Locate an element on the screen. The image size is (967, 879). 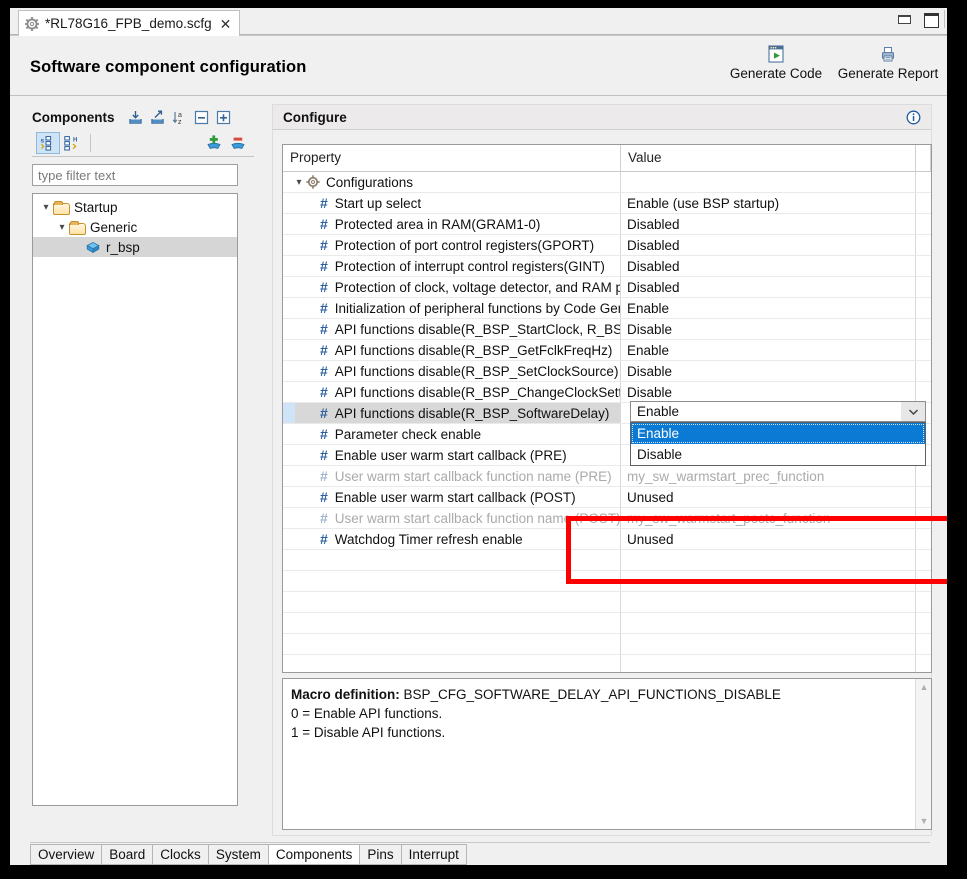
export-icon is located at coordinates (157, 117).